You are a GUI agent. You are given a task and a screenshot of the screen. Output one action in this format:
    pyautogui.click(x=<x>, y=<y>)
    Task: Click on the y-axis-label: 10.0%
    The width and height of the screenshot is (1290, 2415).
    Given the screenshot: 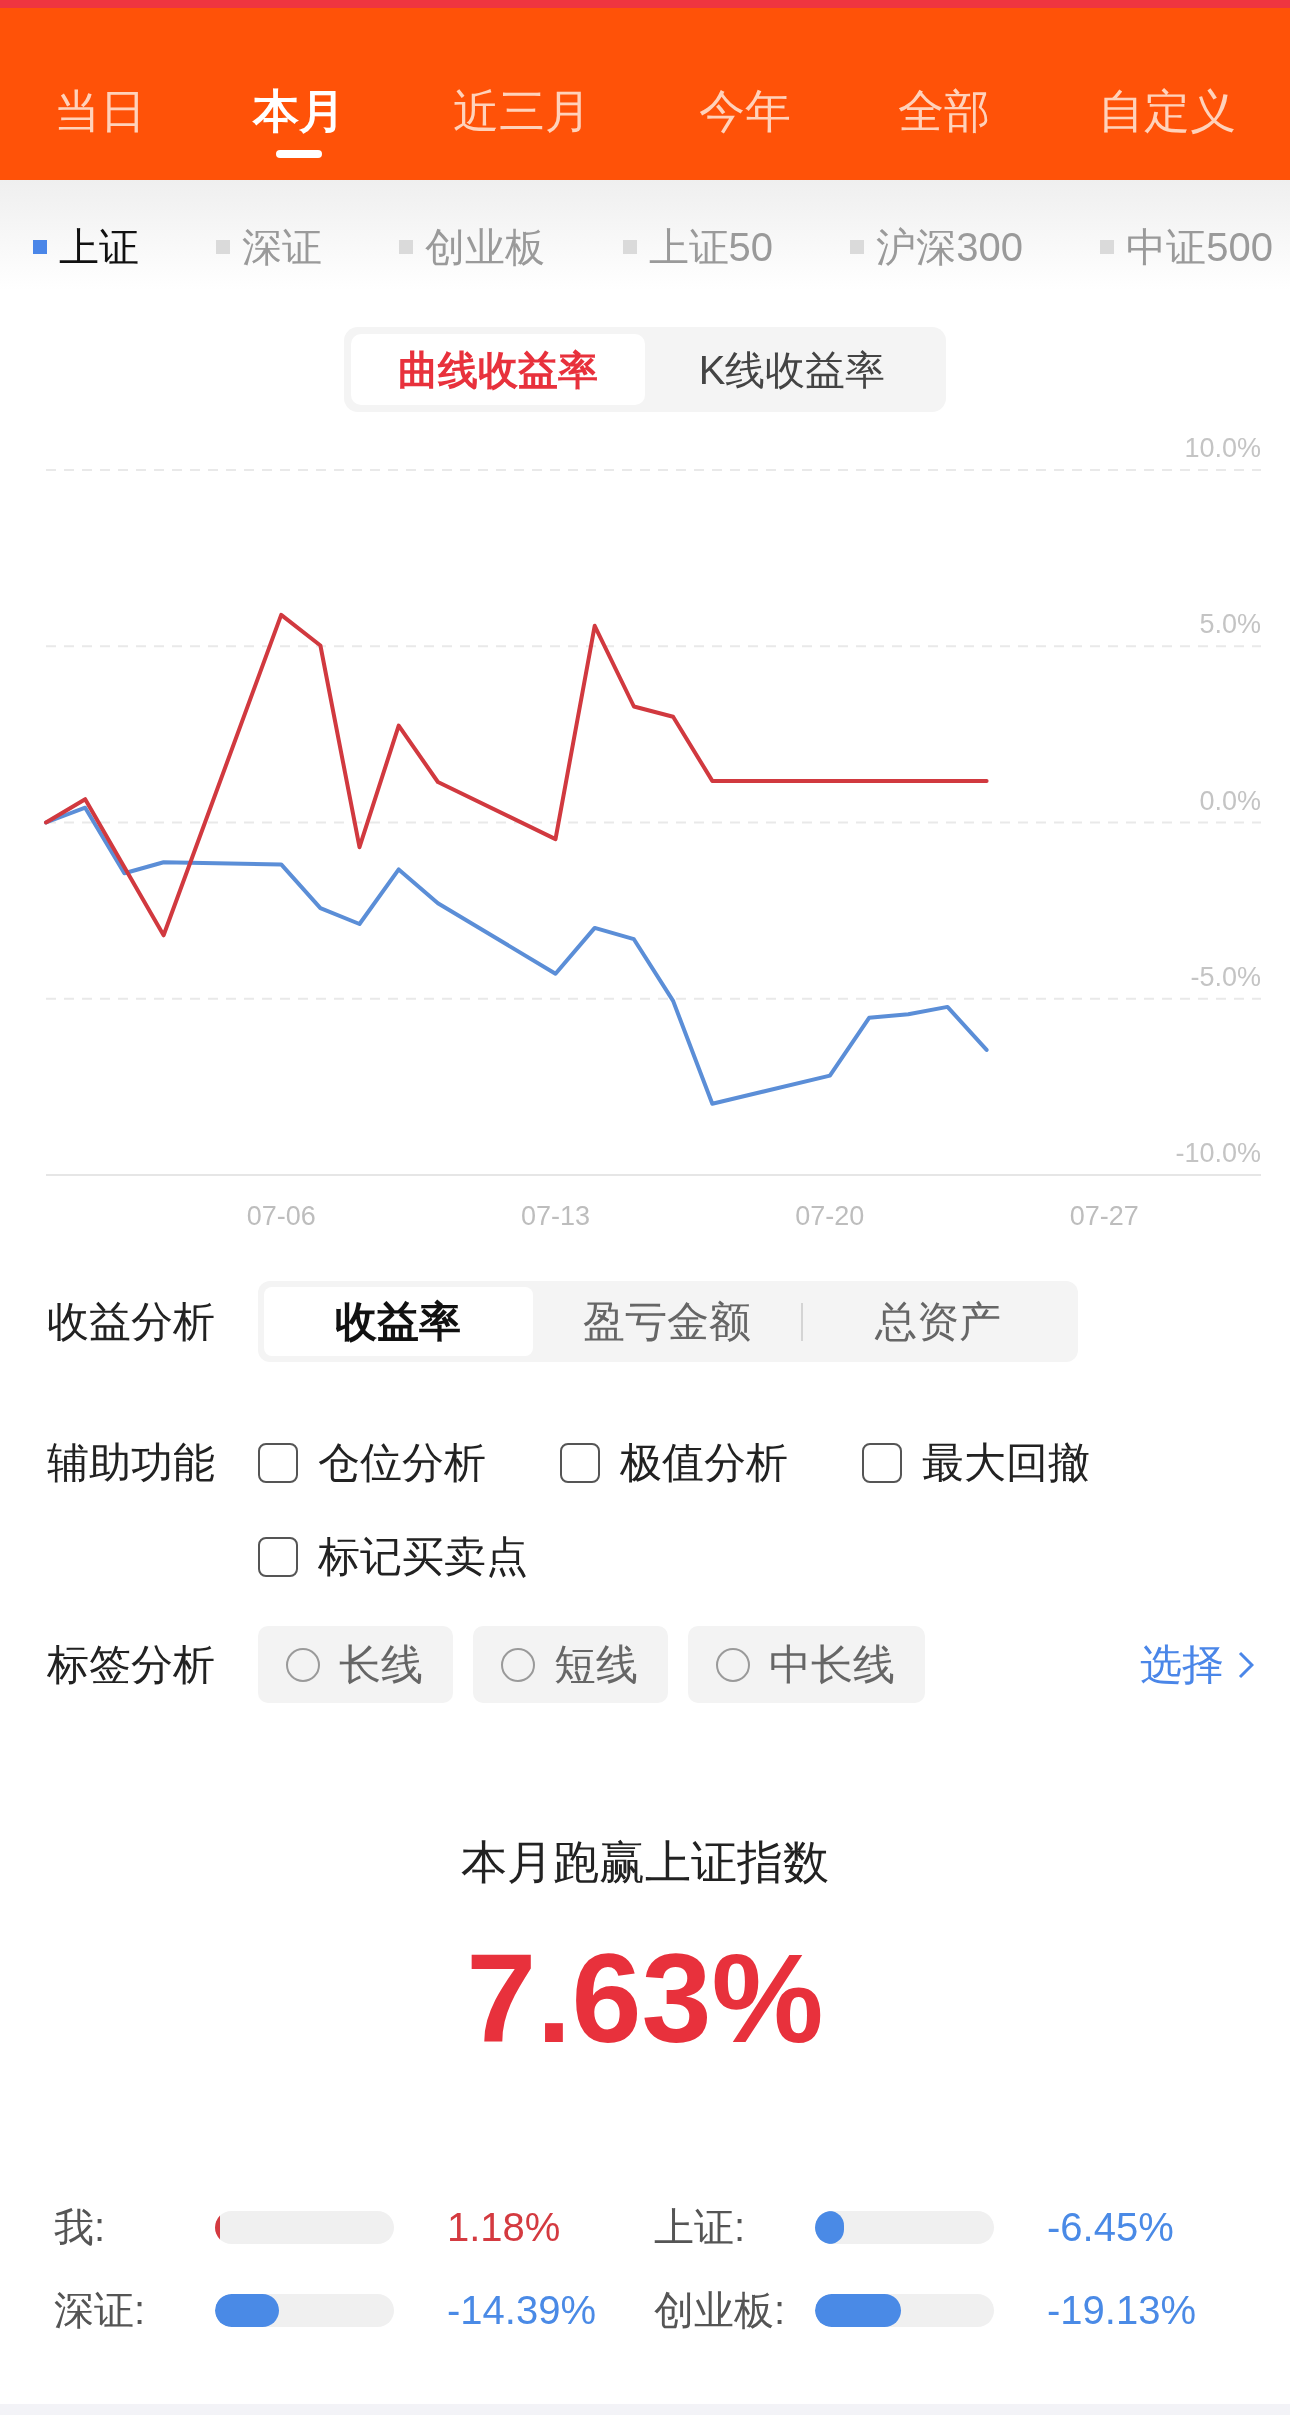 What is the action you would take?
    pyautogui.click(x=1222, y=448)
    